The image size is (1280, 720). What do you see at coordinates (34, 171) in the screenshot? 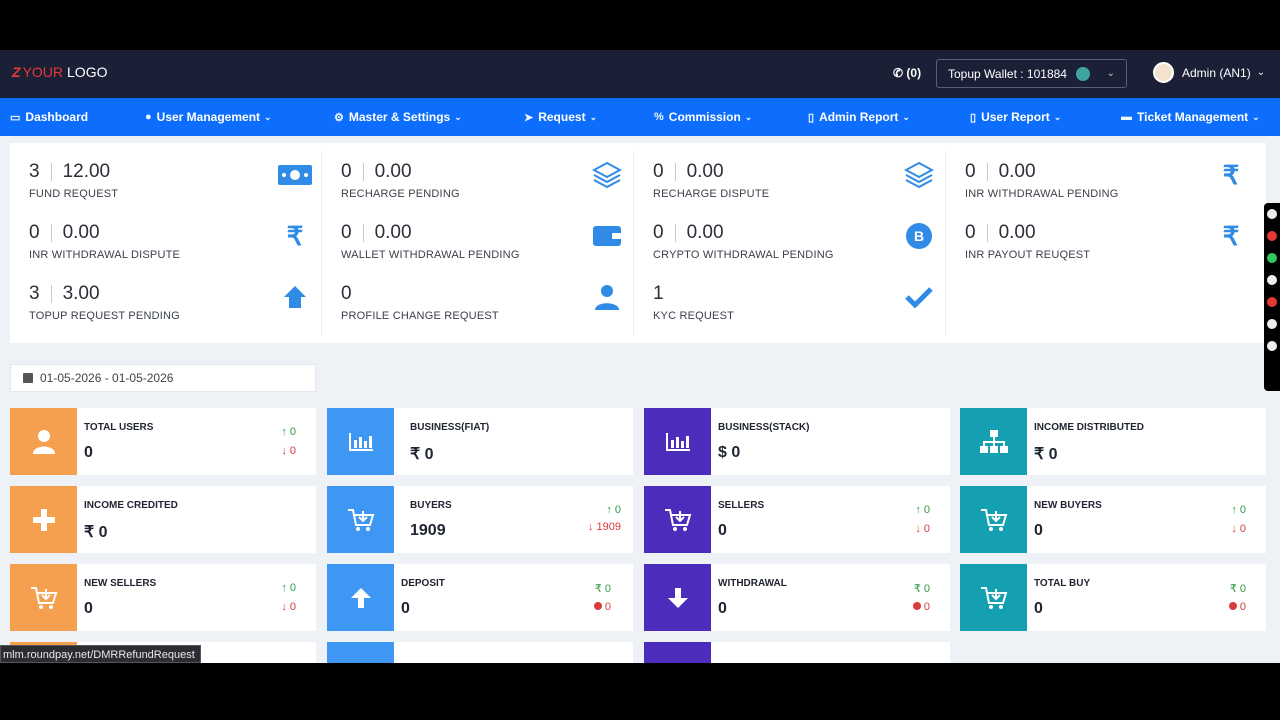
I see `stat-count: 3` at bounding box center [34, 171].